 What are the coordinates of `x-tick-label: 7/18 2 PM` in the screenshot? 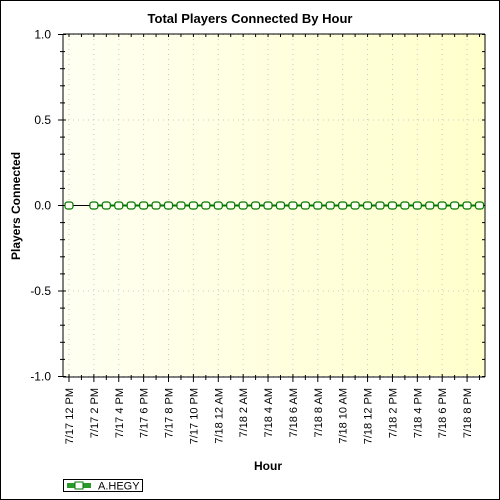 It's located at (393, 413).